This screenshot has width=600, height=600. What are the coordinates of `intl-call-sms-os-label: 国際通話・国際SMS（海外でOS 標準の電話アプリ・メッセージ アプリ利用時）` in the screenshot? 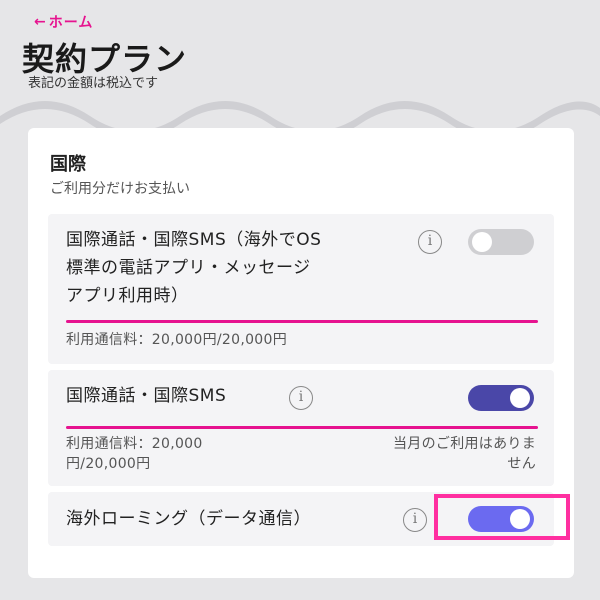 It's located at (193, 268).